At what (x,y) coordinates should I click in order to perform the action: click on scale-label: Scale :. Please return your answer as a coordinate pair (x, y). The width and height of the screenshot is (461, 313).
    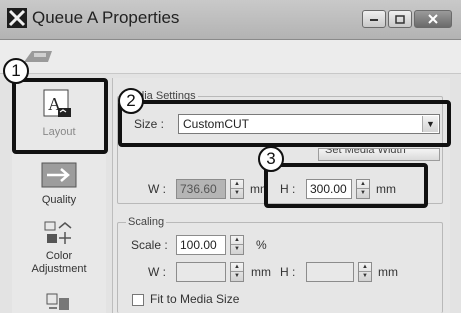
    Looking at the image, I should click on (149, 245).